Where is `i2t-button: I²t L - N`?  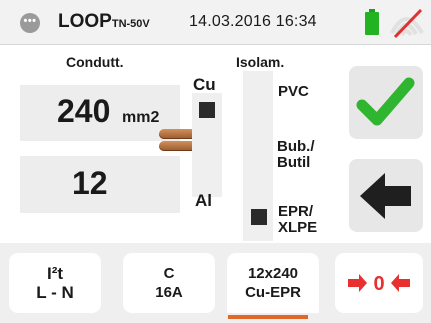 i2t-button: I²t L - N is located at coordinates (55, 283).